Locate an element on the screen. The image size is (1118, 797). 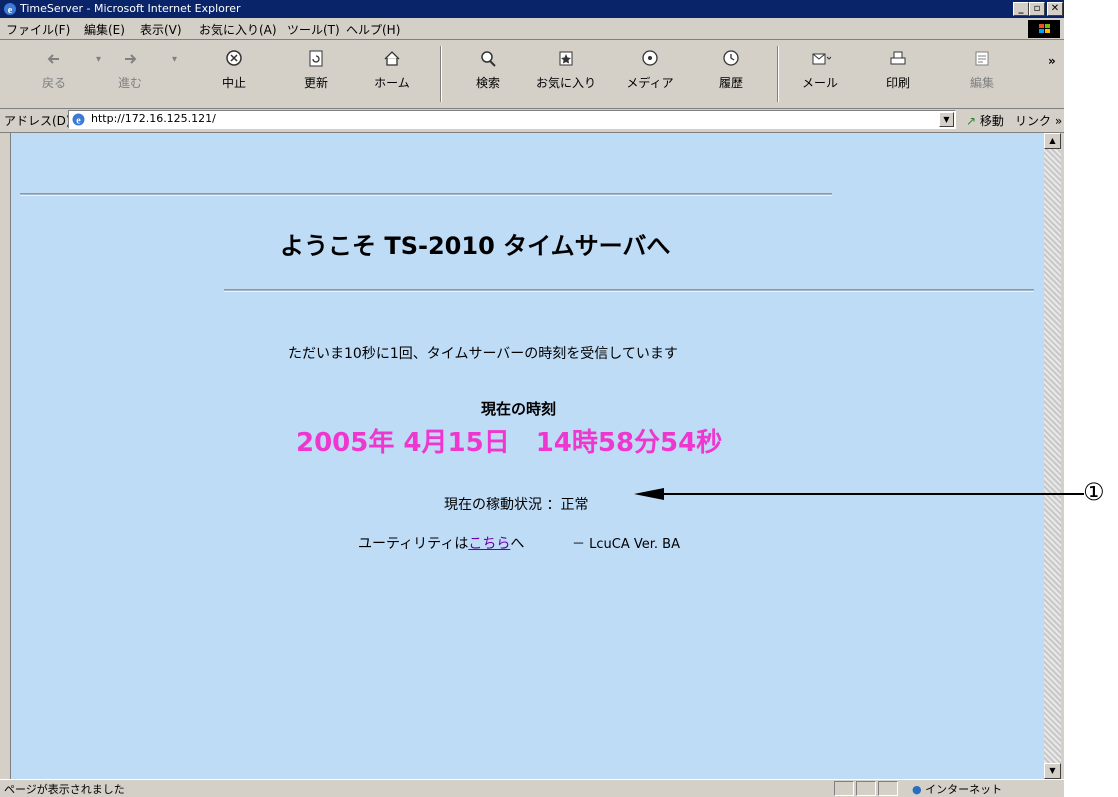
go-button: ↗ 移動 is located at coordinates (985, 120).